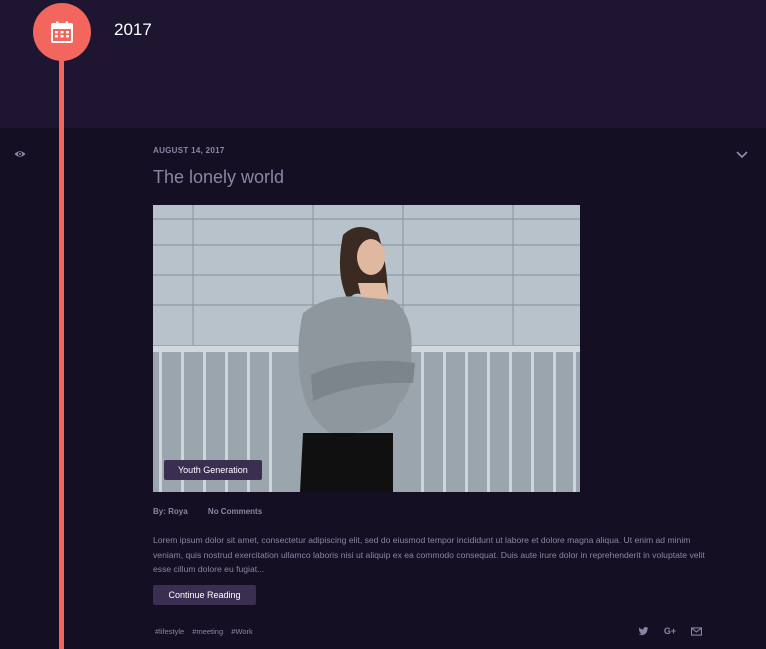 The height and width of the screenshot is (649, 766). I want to click on share-mail-button, so click(696, 631).